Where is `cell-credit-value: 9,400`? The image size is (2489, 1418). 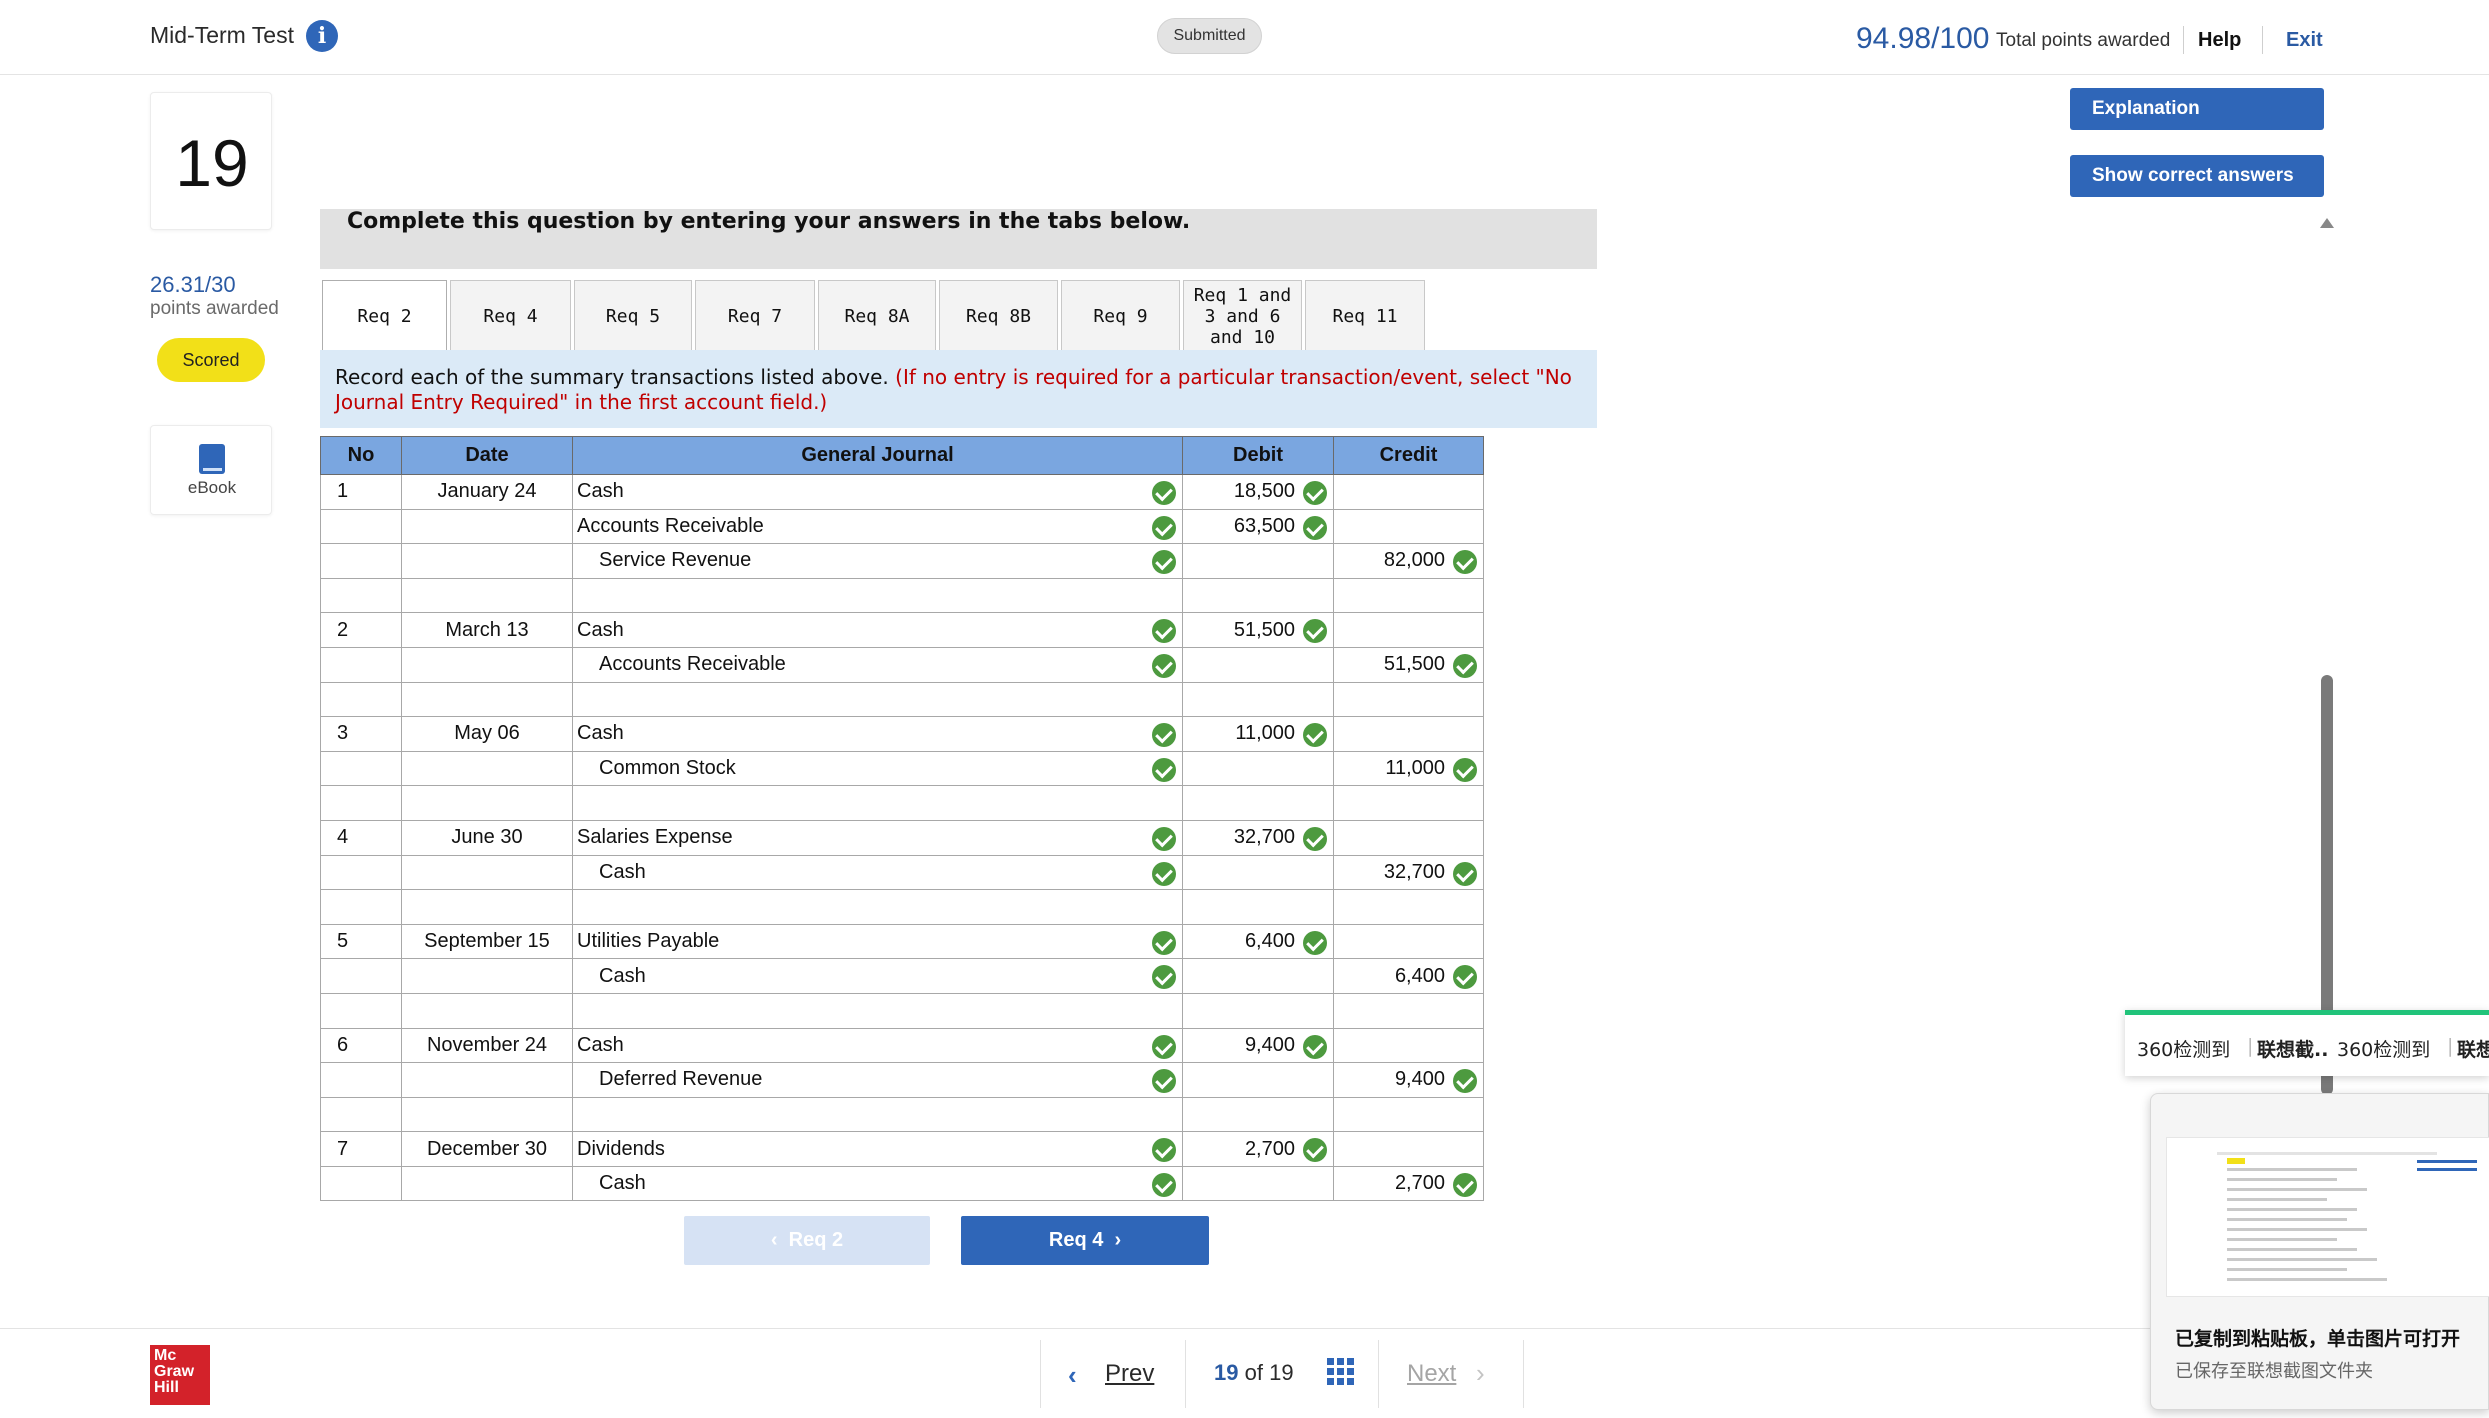
cell-credit-value: 9,400 is located at coordinates (1419, 1079).